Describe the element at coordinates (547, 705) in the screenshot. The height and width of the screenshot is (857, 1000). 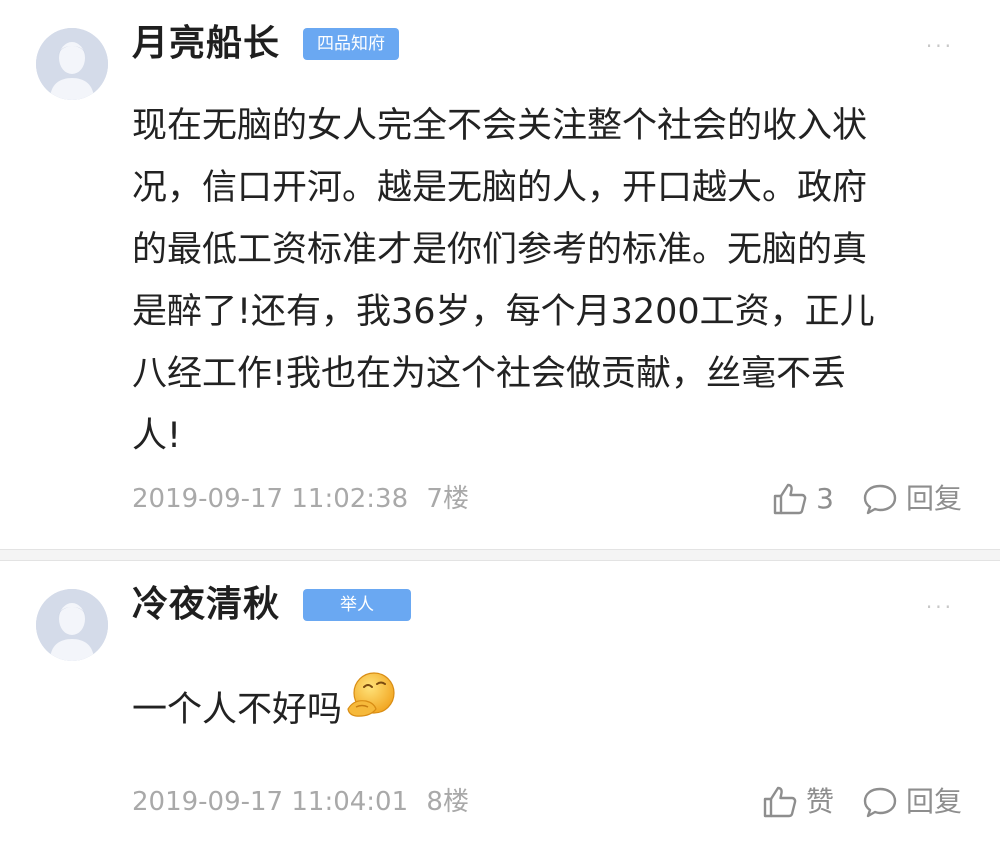
I see `comment-text: 一个人不好吗` at that location.